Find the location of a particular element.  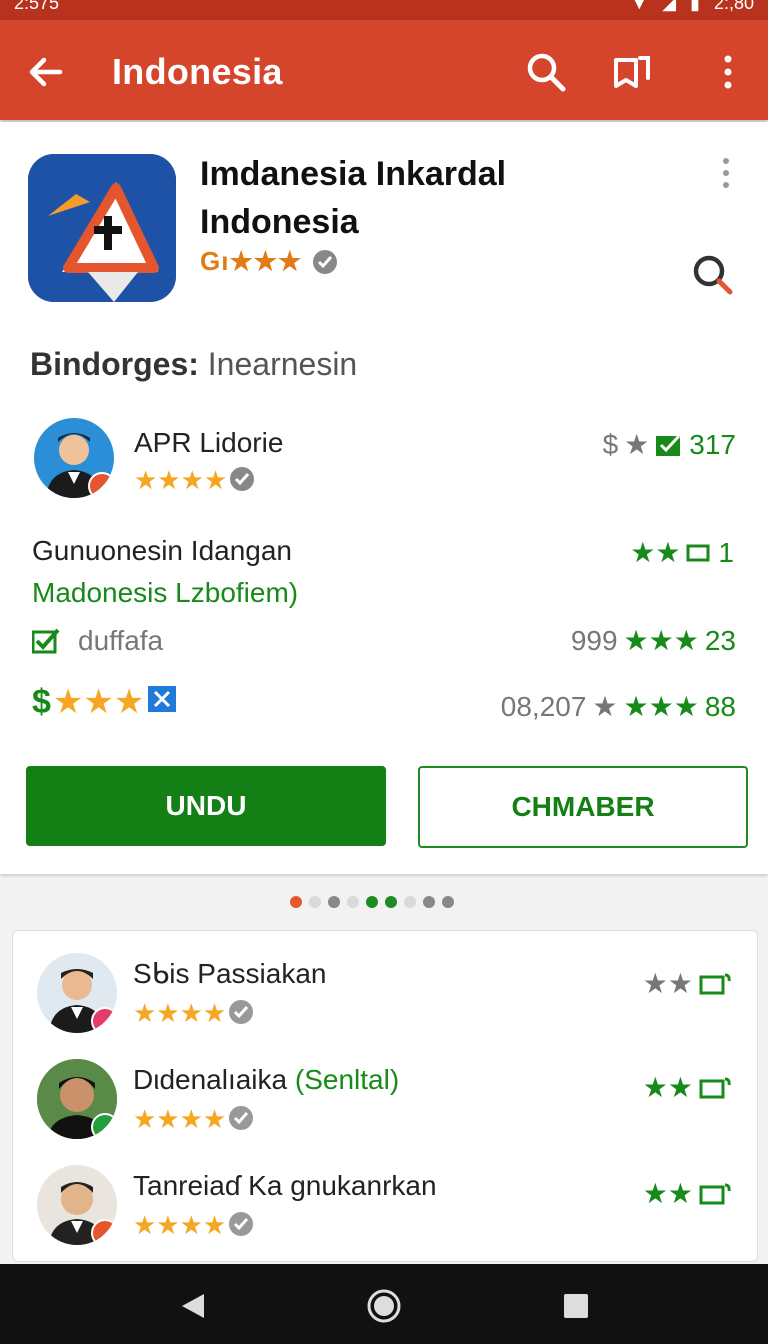

gray-stars: ★★ is located at coordinates (667, 983).